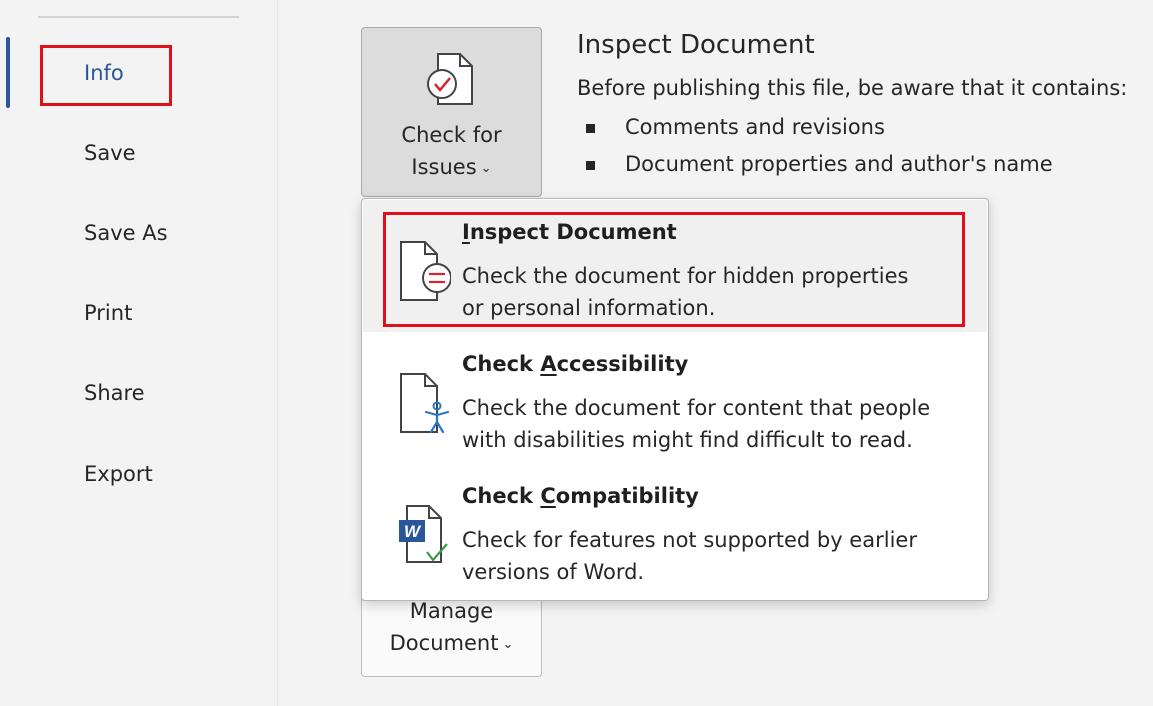 Image resolution: width=1153 pixels, height=706 pixels. What do you see at coordinates (696, 45) in the screenshot?
I see `section-title: Inspect Document` at bounding box center [696, 45].